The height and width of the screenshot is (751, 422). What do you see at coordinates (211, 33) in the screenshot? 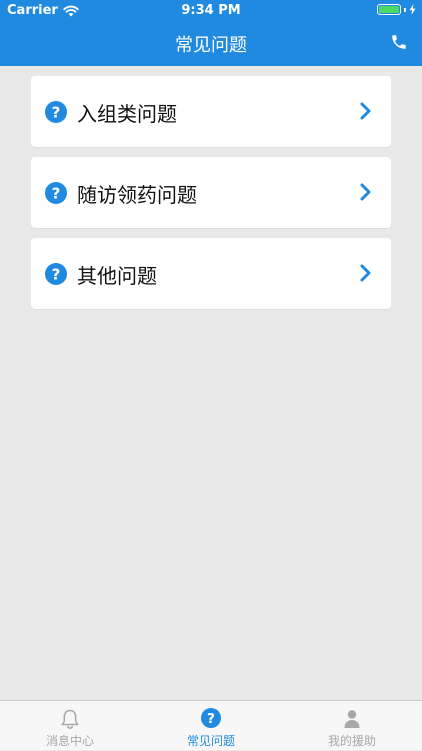
I see `app-header: Carrier 9:34 PM 常见问题` at bounding box center [211, 33].